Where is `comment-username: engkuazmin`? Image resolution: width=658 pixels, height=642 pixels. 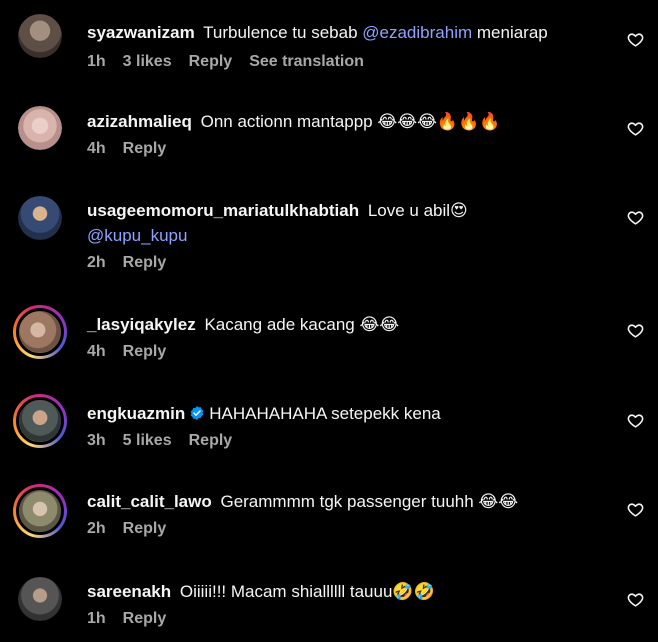 comment-username: engkuazmin is located at coordinates (136, 413).